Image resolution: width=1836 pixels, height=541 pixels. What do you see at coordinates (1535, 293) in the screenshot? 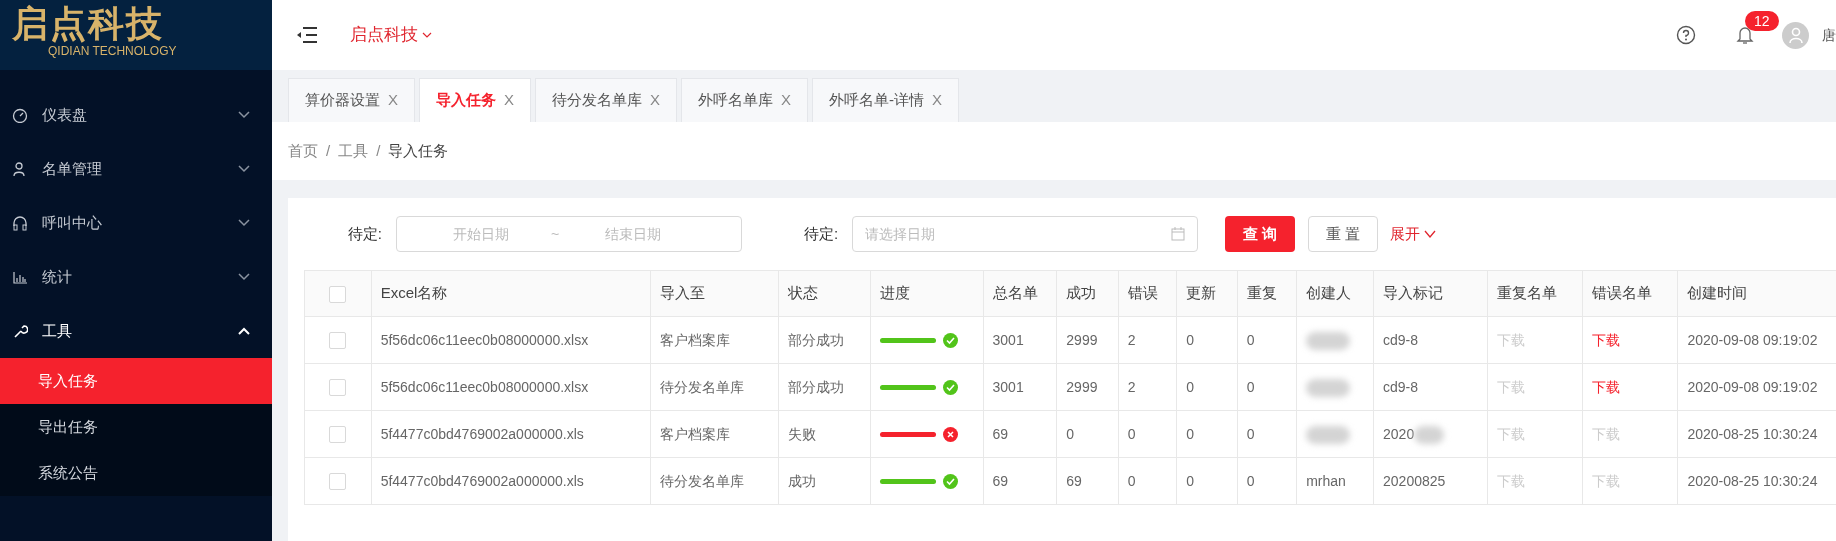
I see `column-header: 重复名单` at bounding box center [1535, 293].